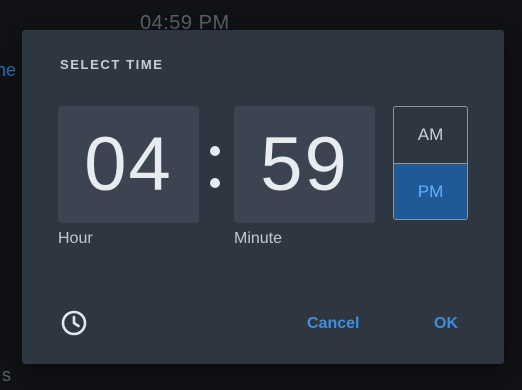  I want to click on background-text-fragment: s, so click(6, 375).